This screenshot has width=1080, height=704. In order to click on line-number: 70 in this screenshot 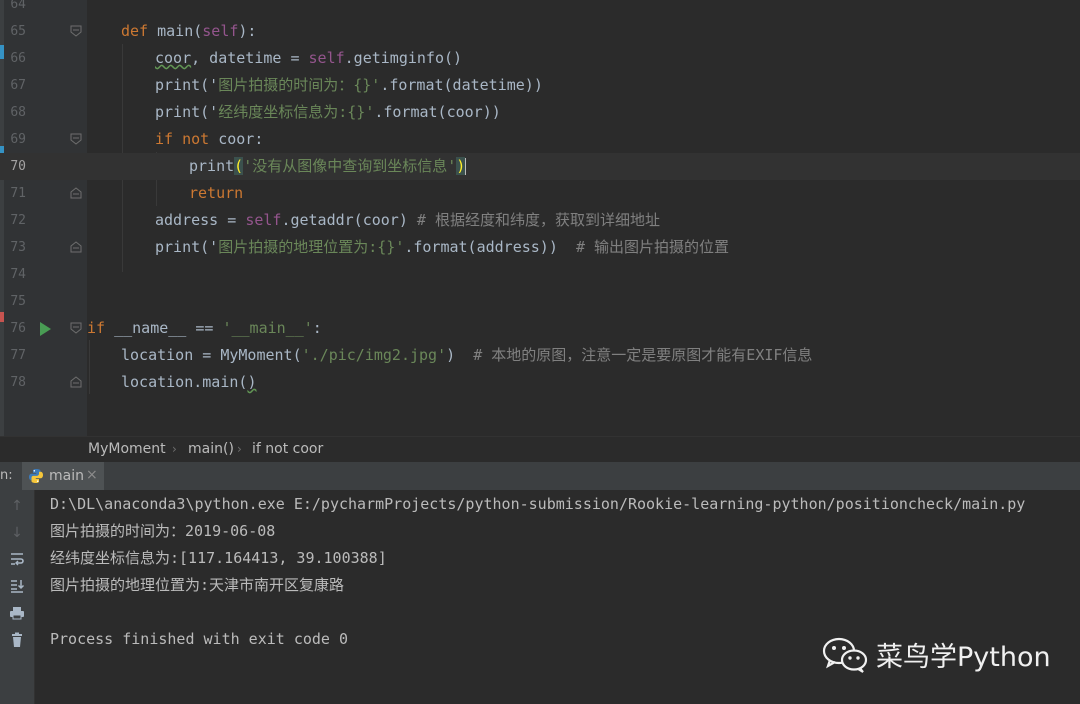, I will do `click(18, 166)`.